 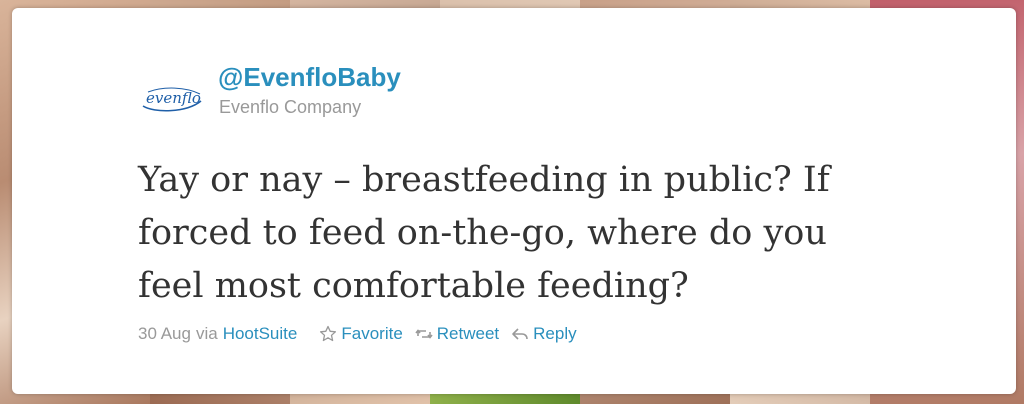 What do you see at coordinates (424, 334) in the screenshot?
I see `retweet-icon` at bounding box center [424, 334].